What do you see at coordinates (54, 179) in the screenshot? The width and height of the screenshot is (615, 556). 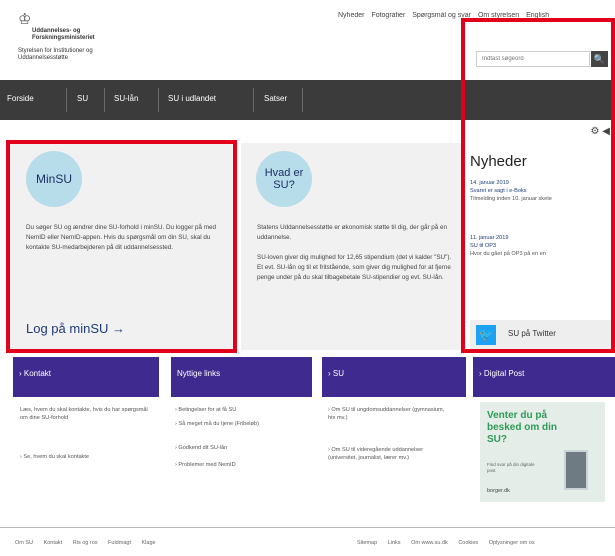 I see `minsu-circle: MinSU` at bounding box center [54, 179].